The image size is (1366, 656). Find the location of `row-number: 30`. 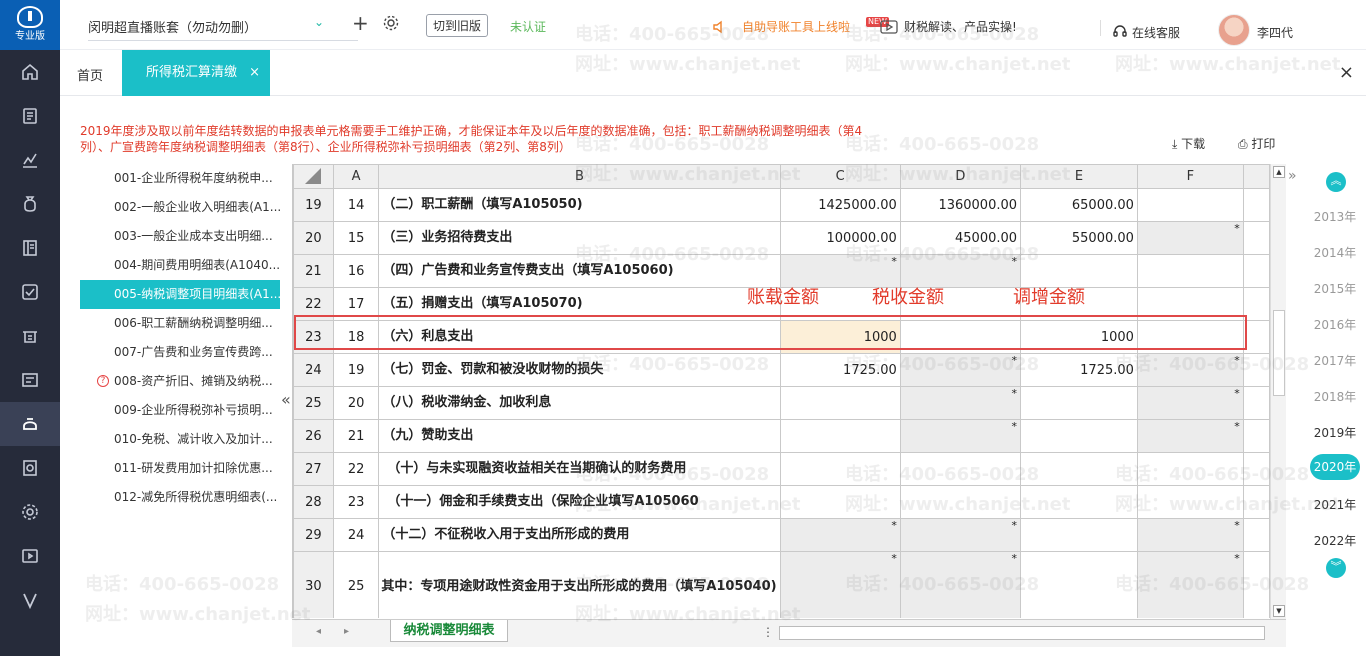

row-number: 30 is located at coordinates (313, 584).